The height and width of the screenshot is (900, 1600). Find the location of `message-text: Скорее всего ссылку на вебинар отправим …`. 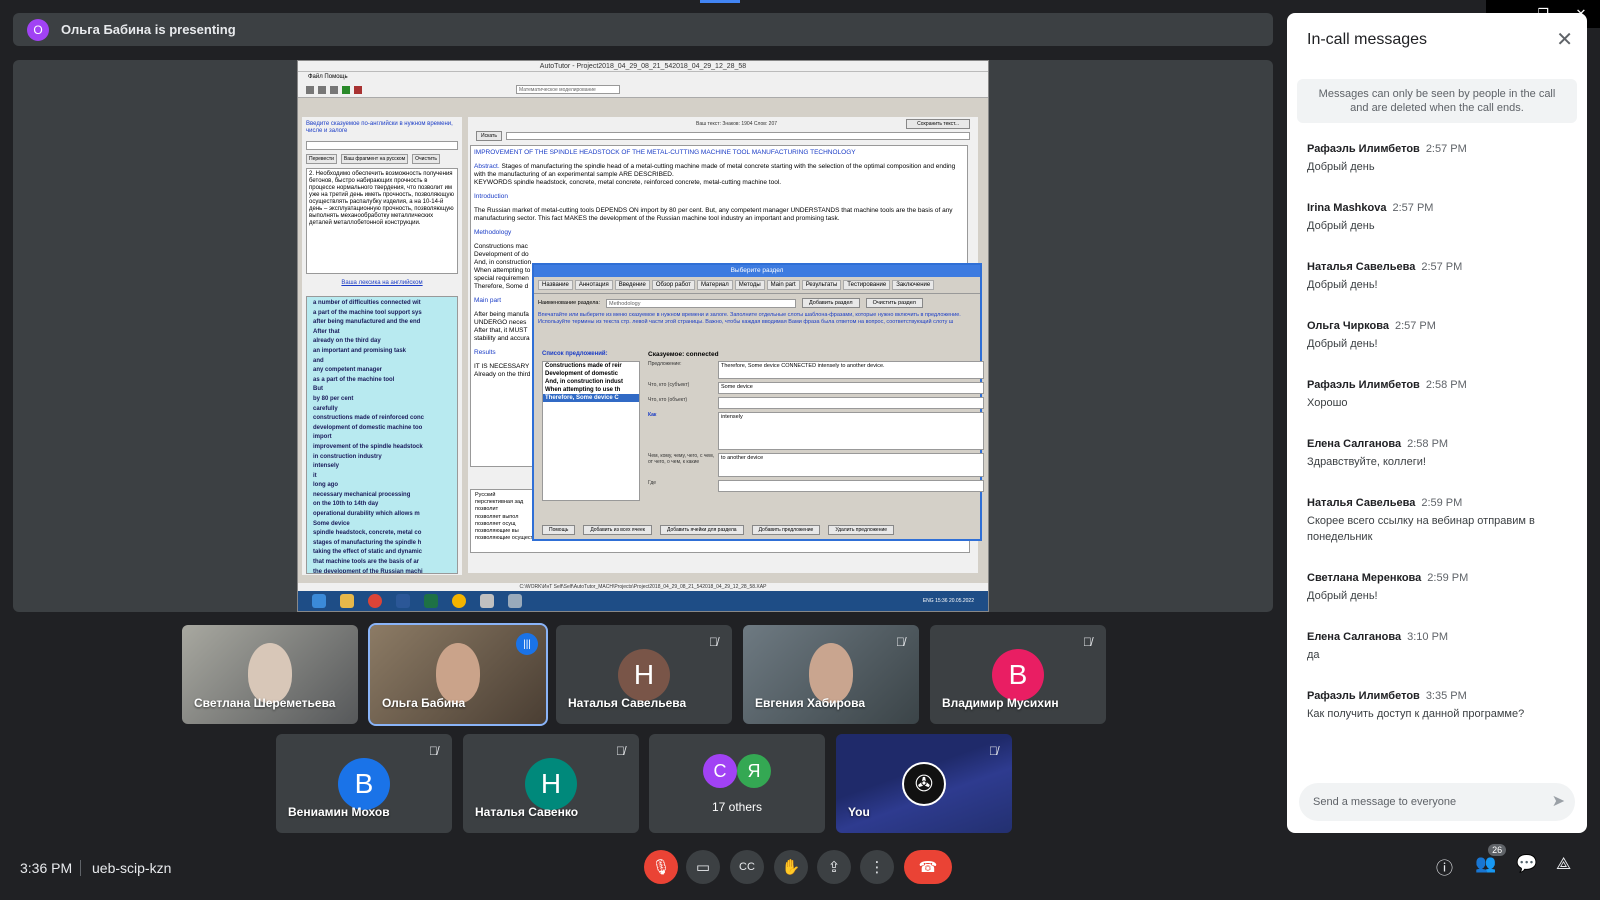

message-text: Скорее всего ссылку на вебинар отправим … is located at coordinates (1421, 529).